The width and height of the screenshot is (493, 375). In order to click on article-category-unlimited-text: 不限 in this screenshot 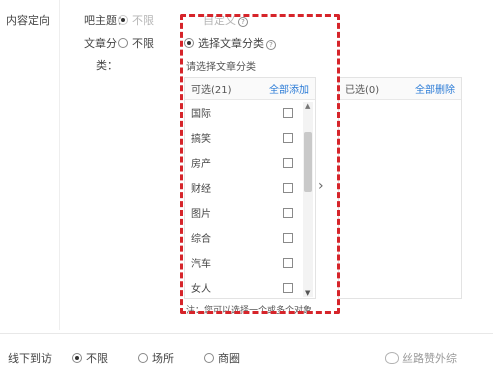, I will do `click(143, 43)`.